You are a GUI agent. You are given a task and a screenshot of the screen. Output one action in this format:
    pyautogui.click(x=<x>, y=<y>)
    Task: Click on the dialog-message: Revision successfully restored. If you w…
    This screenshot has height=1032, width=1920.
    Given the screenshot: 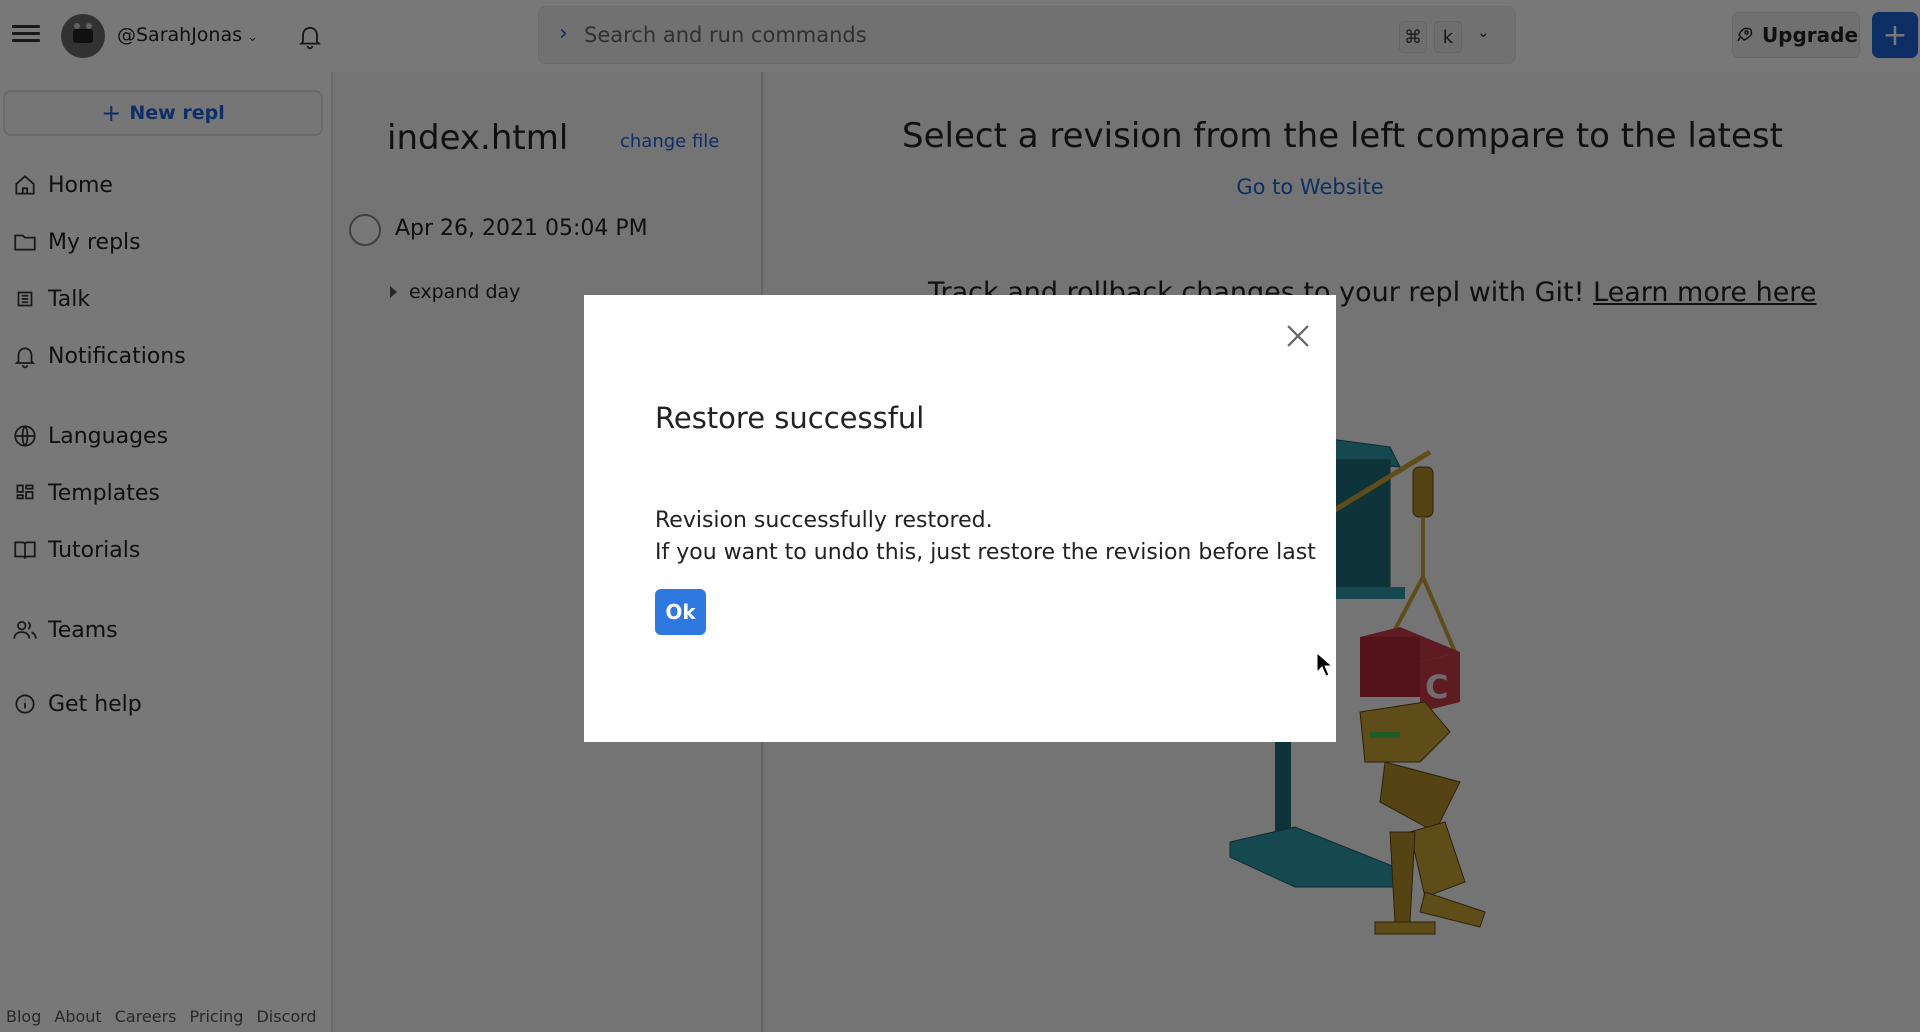 What is the action you would take?
    pyautogui.click(x=985, y=537)
    